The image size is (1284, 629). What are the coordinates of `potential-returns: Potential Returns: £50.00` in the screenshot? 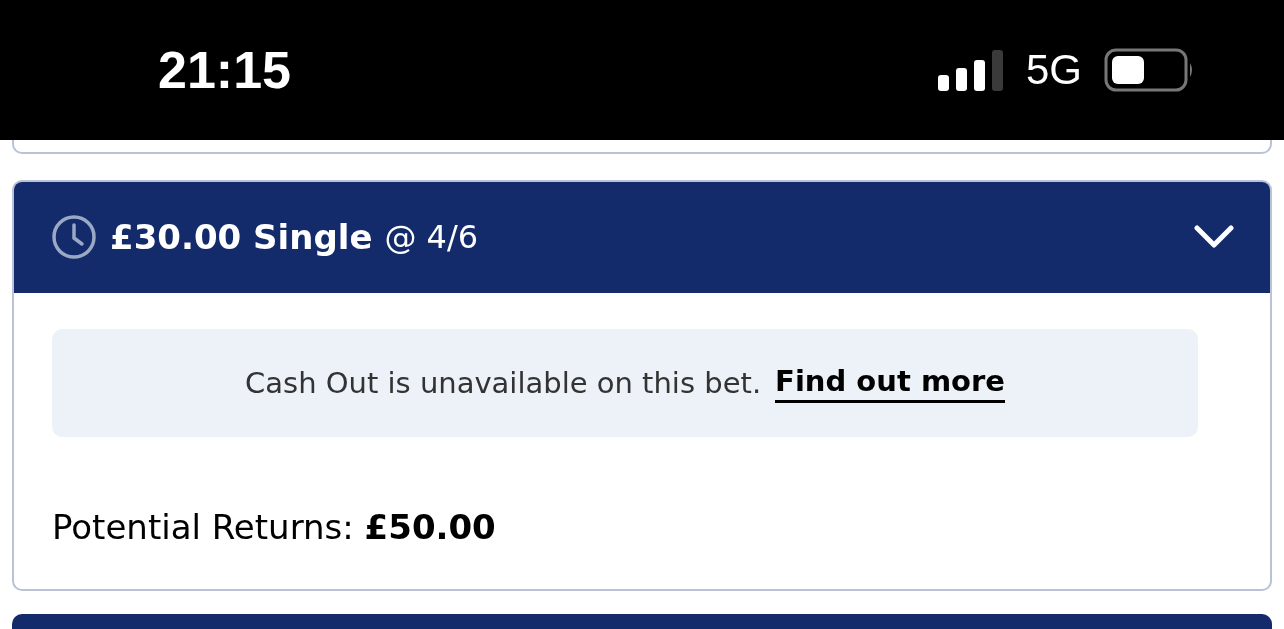 It's located at (274, 527).